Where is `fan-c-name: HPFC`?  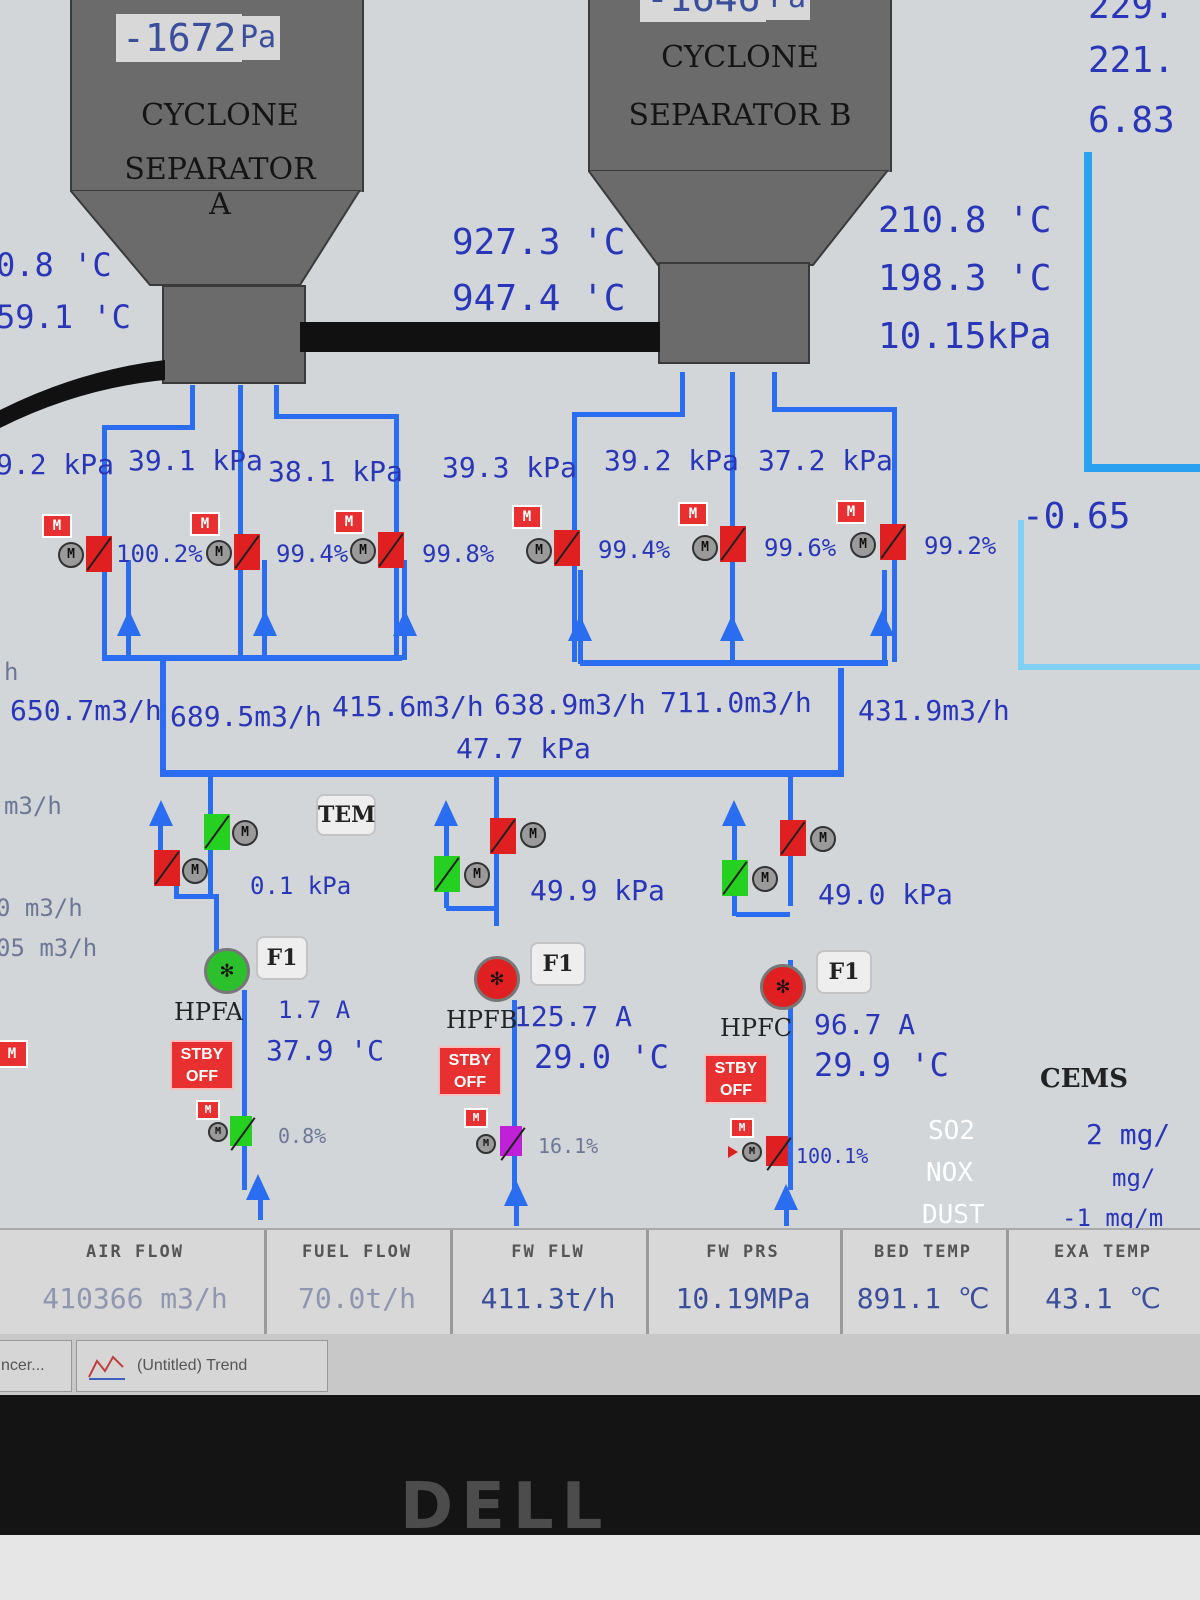 fan-c-name: HPFC is located at coordinates (756, 1028).